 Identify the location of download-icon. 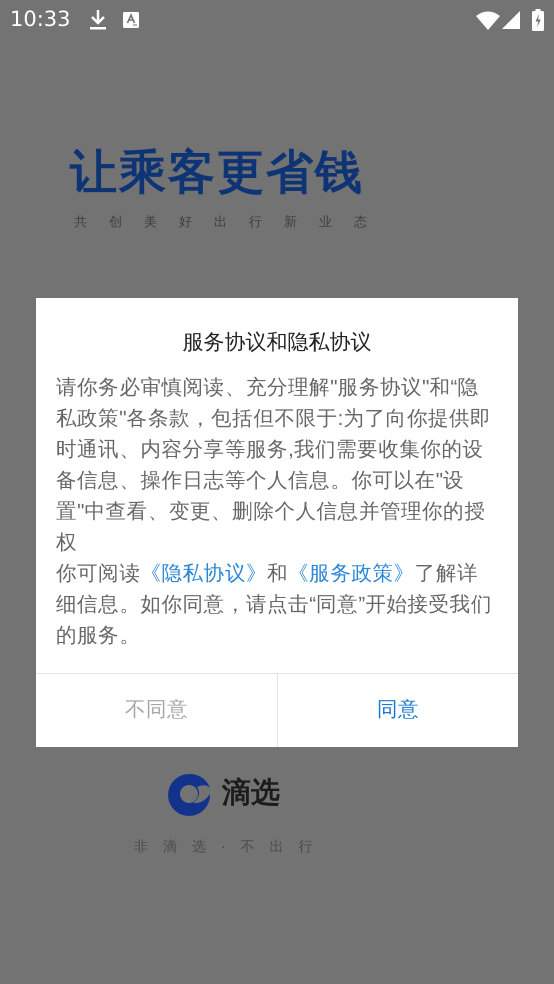
(97, 20).